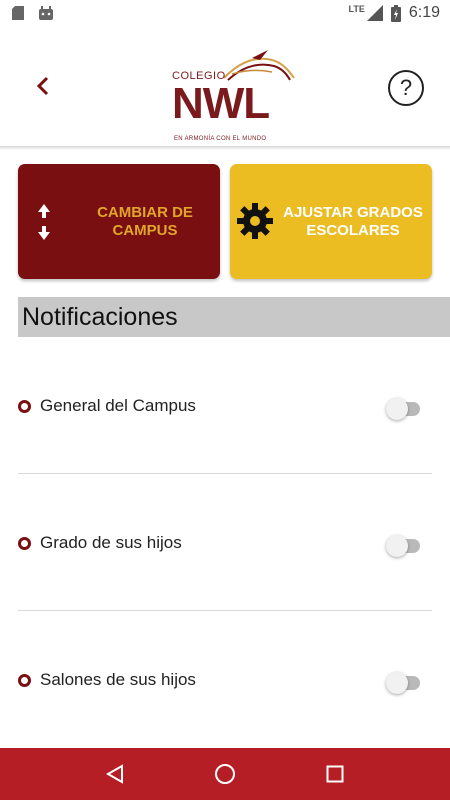 This screenshot has height=800, width=450. Describe the element at coordinates (234, 317) in the screenshot. I see `notifications-header: Notificaciones` at that location.